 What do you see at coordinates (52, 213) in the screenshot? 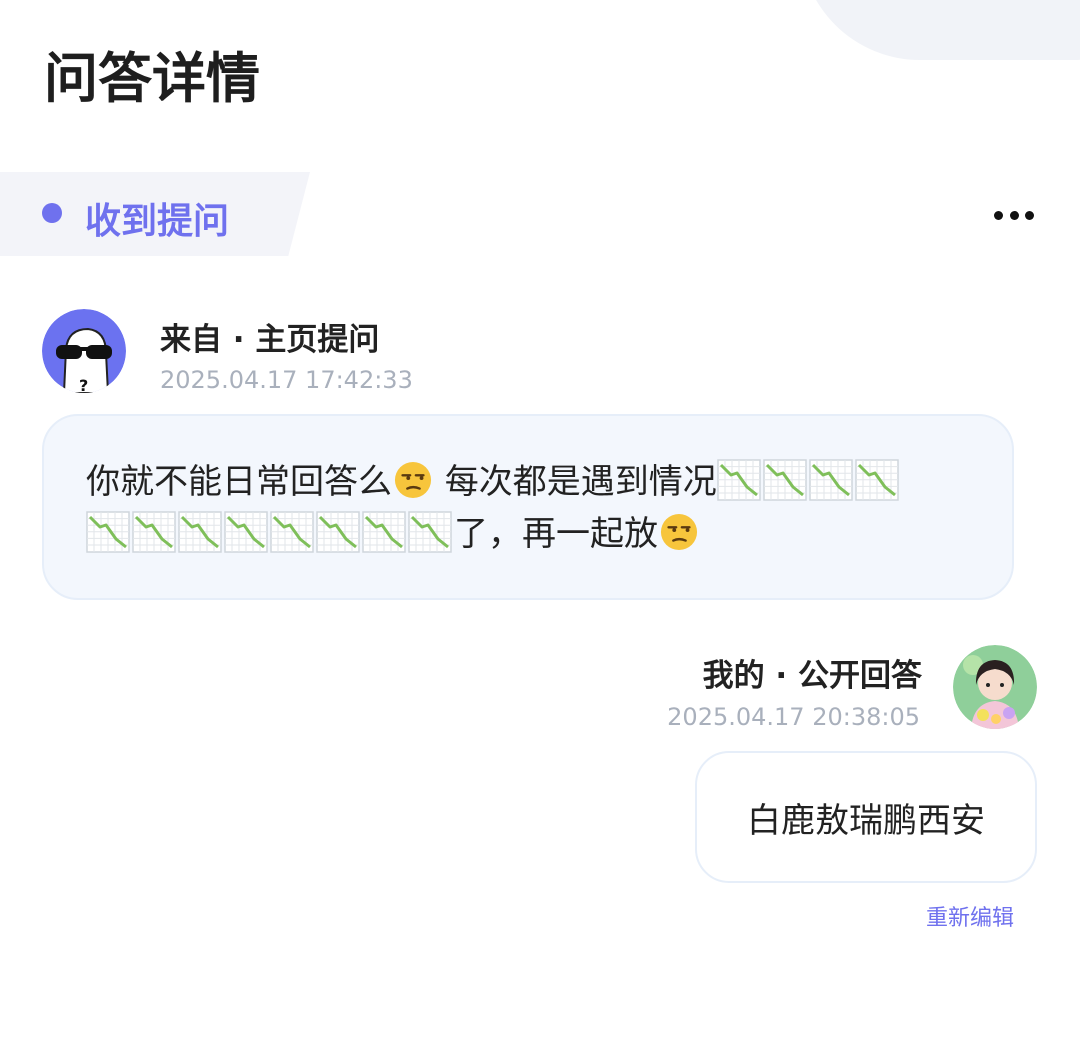
I see `section-dot-icon` at bounding box center [52, 213].